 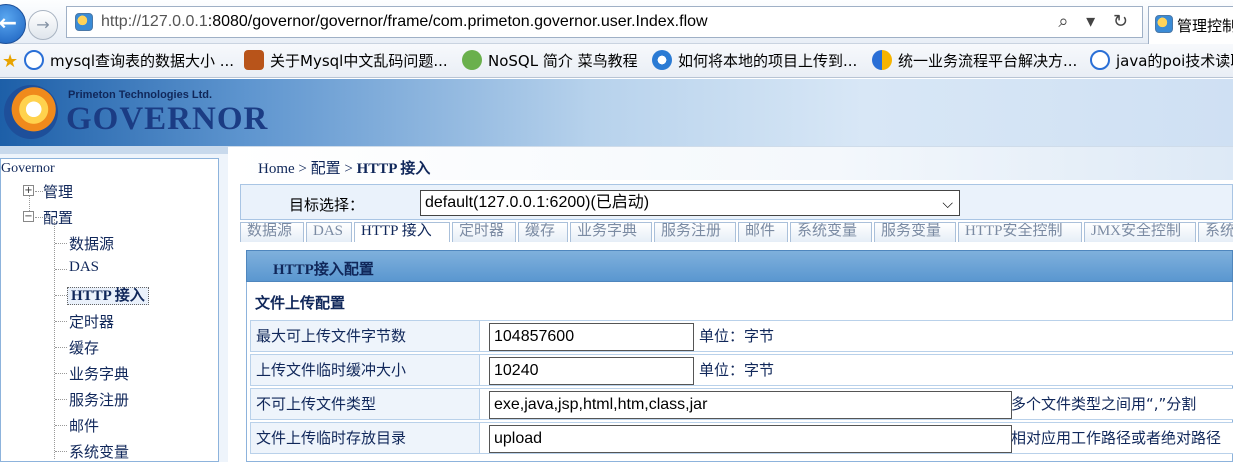 I want to click on field-label: 上传文件临时缓冲大小, so click(x=365, y=370).